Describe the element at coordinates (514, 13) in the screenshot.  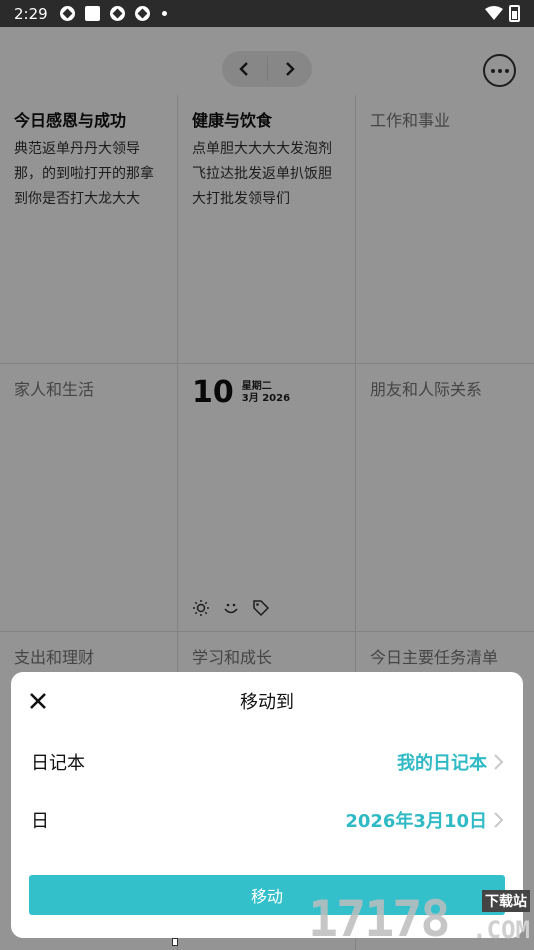
I see `battery-icon` at that location.